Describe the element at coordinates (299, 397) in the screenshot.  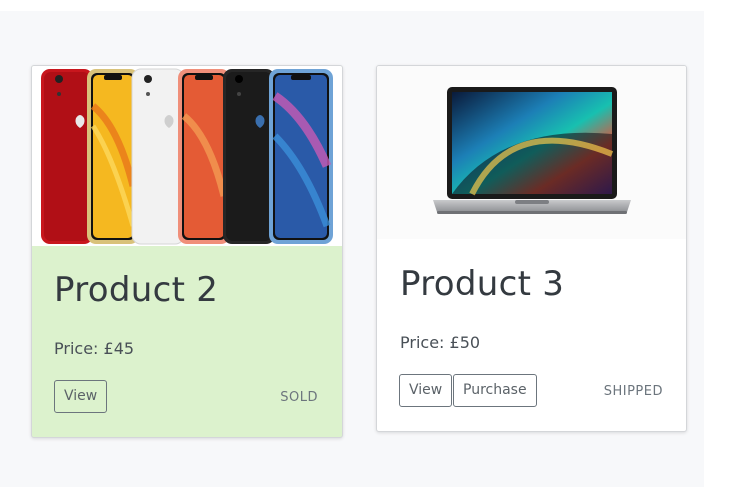
I see `status-label: SOLD` at that location.